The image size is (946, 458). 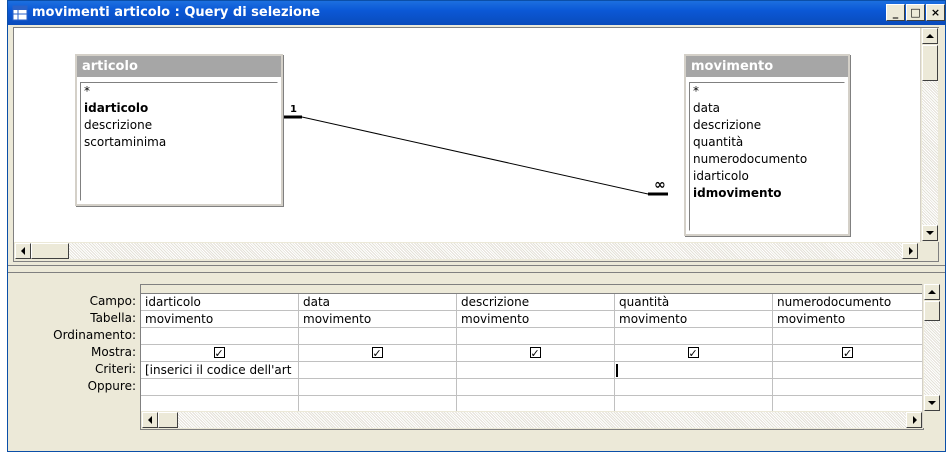 I want to click on row-label-campo: Campo:, so click(x=112, y=301).